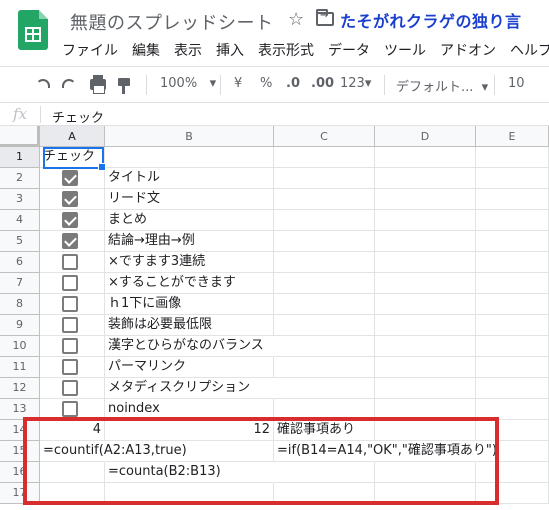 This screenshot has width=549, height=510. I want to click on cell-a9, so click(72, 325).